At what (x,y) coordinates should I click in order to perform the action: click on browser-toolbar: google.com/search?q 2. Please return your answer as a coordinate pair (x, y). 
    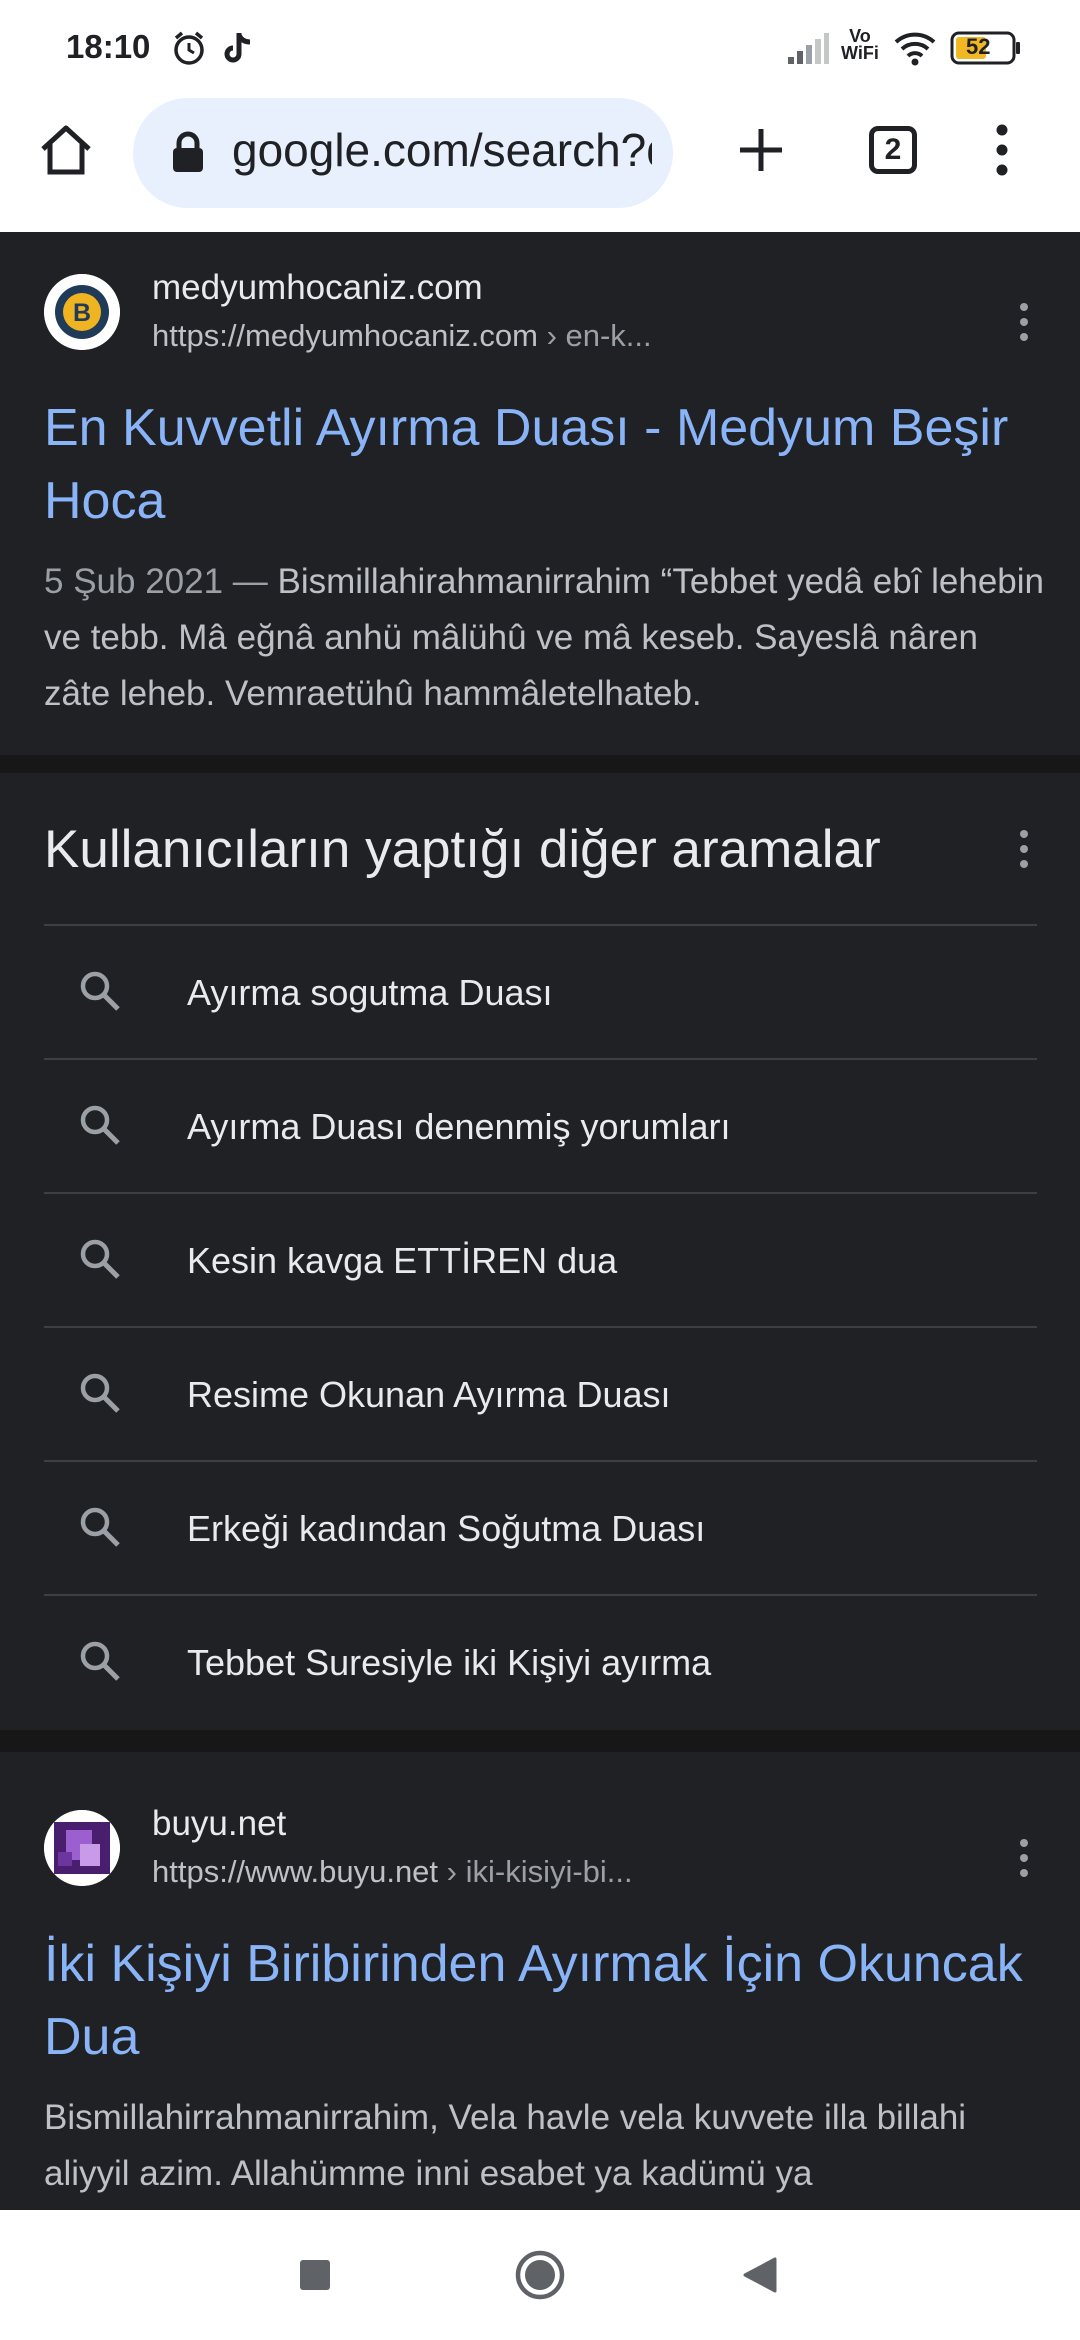
    Looking at the image, I should click on (540, 162).